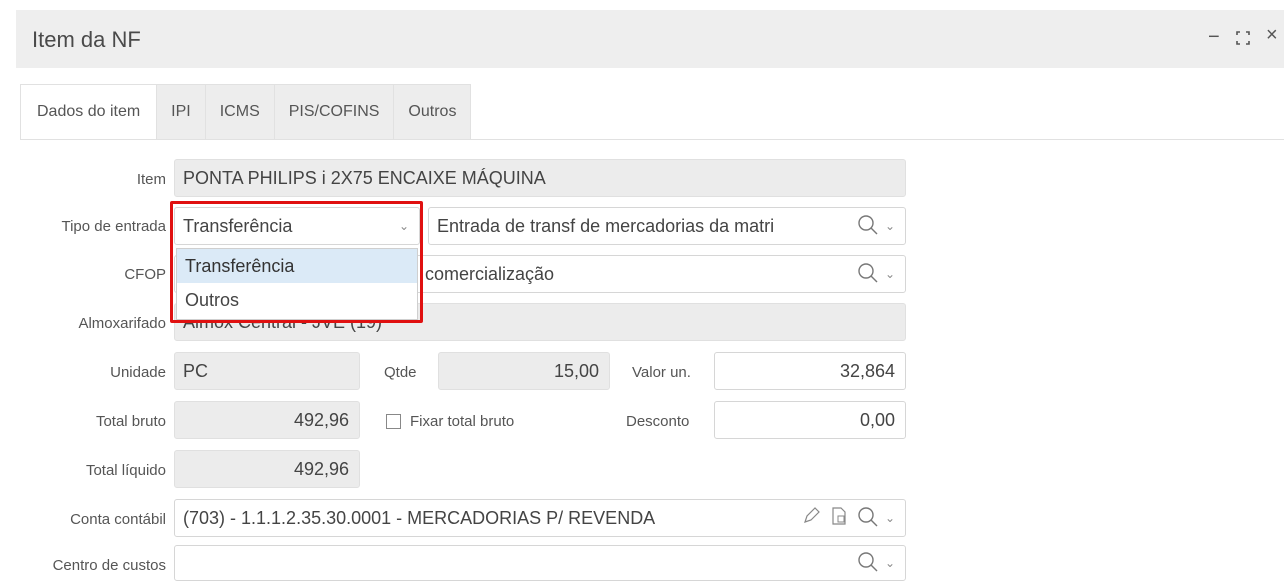 The width and height of the screenshot is (1284, 588). Describe the element at coordinates (113, 226) in the screenshot. I see `tipo-entrada-label: Tipo de entrada` at that location.